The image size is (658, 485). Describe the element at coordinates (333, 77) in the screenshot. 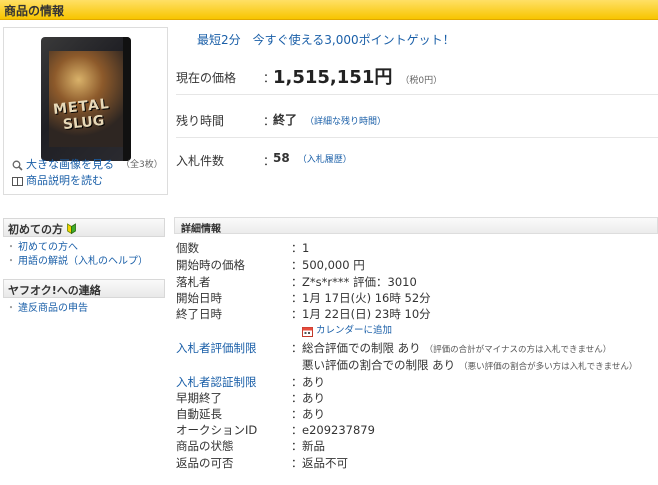

I see `current-price-amount: 1,515,151円` at that location.